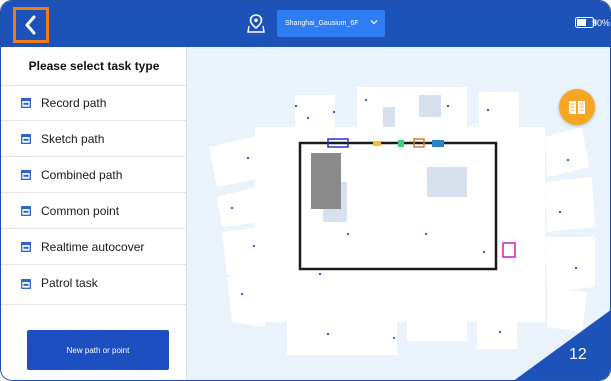 Image resolution: width=611 pixels, height=381 pixels. Describe the element at coordinates (562, 345) in the screenshot. I see `page-badge` at that location.